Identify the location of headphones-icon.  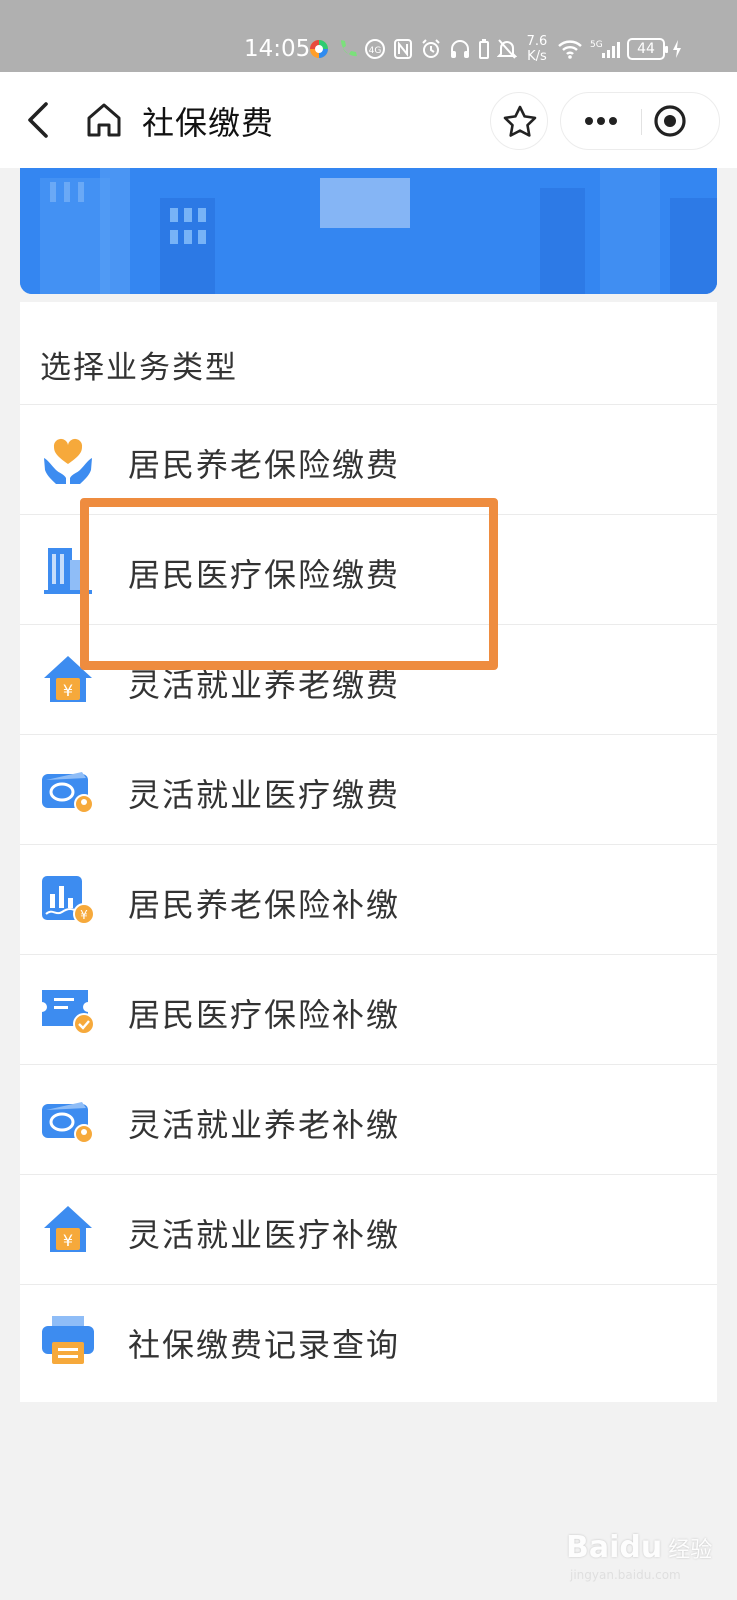
(460, 49).